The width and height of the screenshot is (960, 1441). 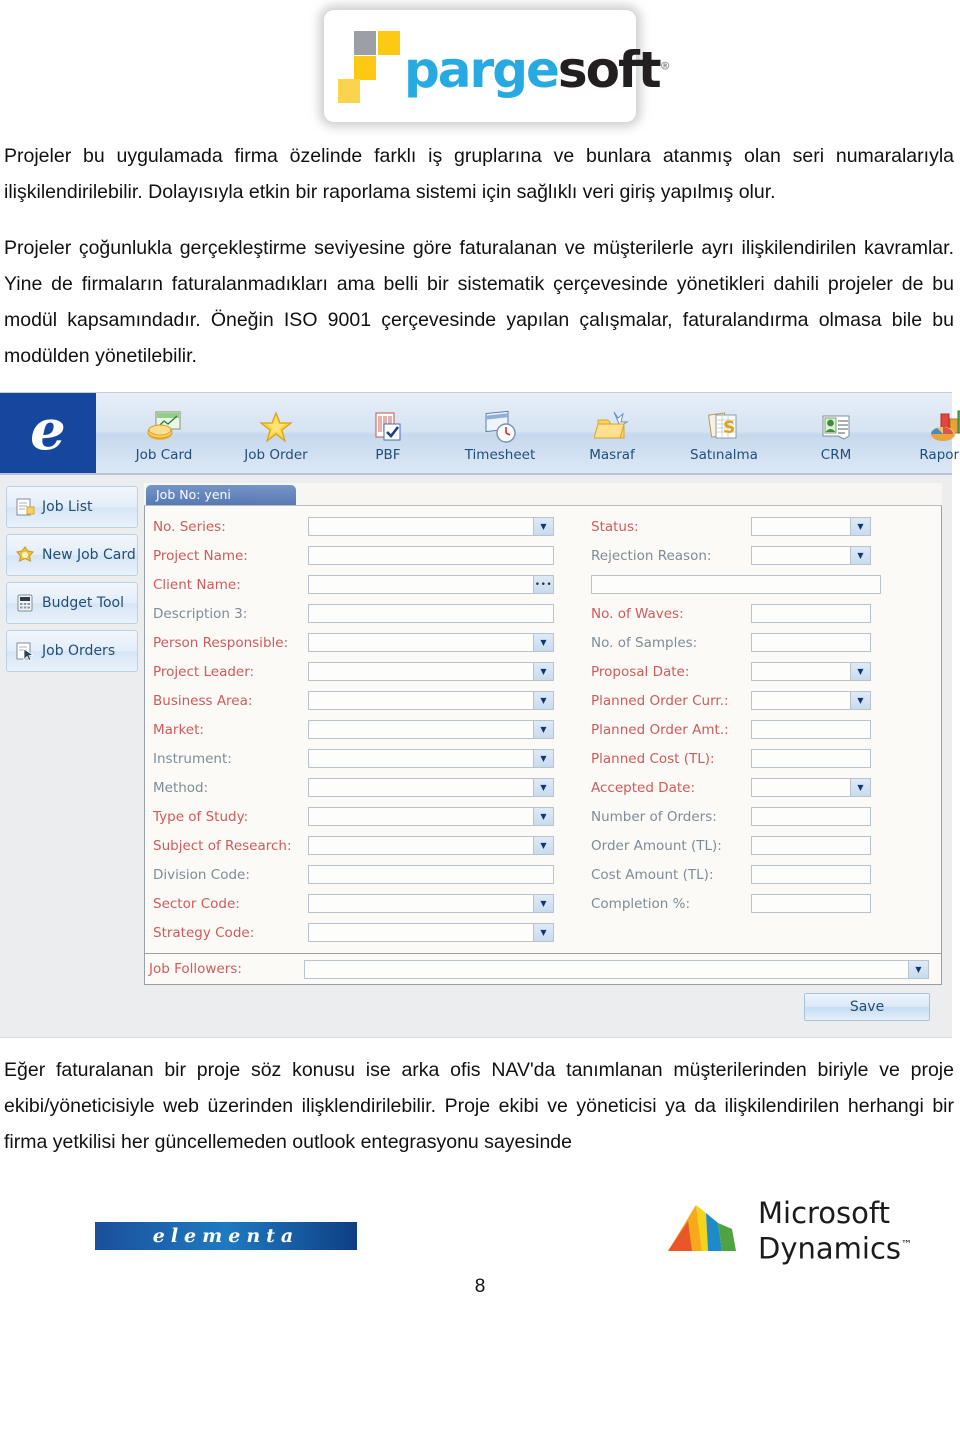 I want to click on page-number: 8, so click(x=480, y=1286).